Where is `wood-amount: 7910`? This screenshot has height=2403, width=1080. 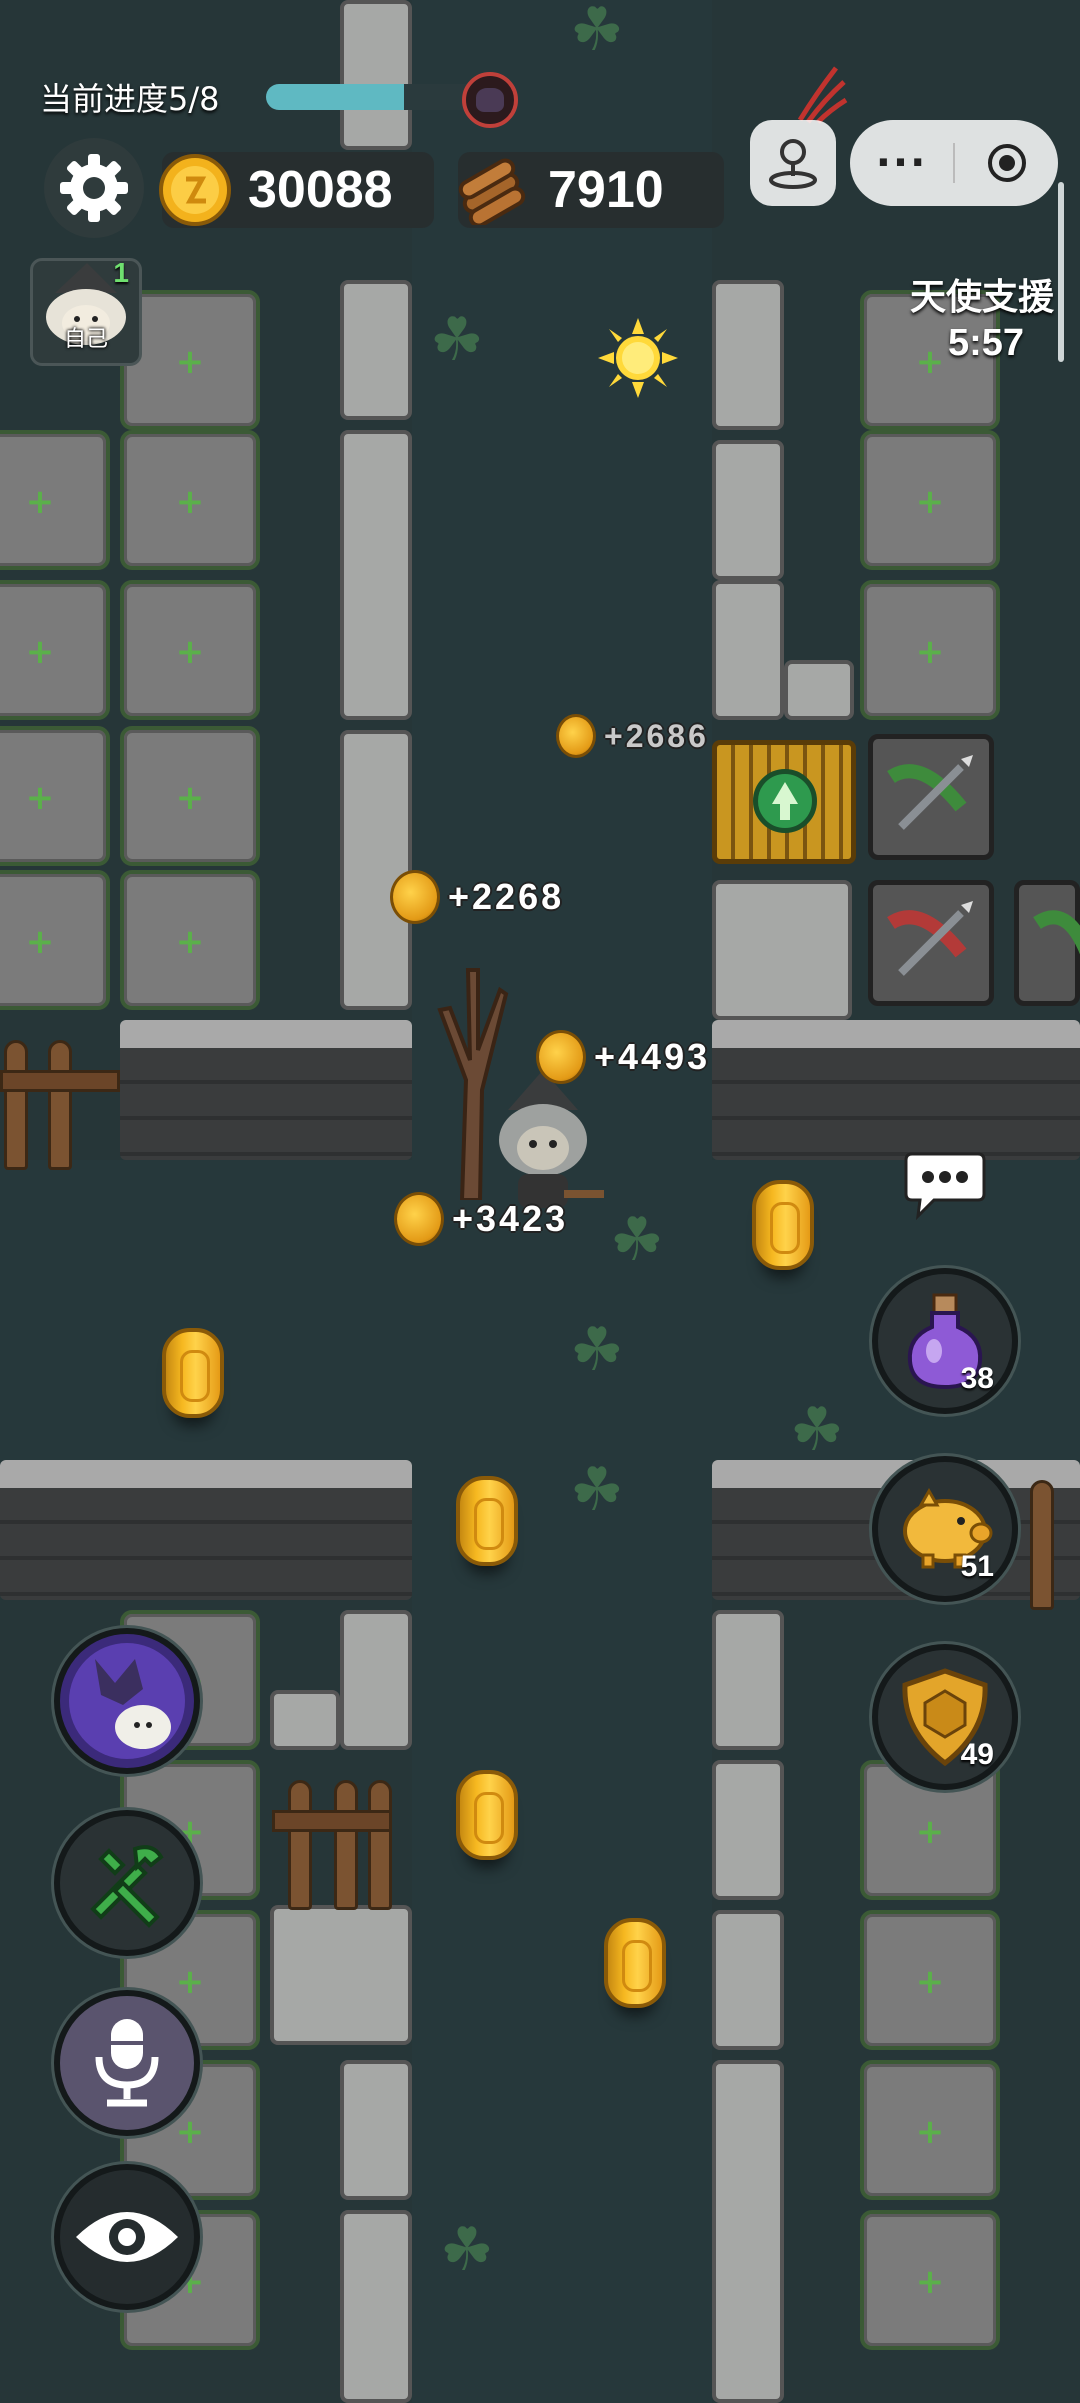 wood-amount: 7910 is located at coordinates (606, 190).